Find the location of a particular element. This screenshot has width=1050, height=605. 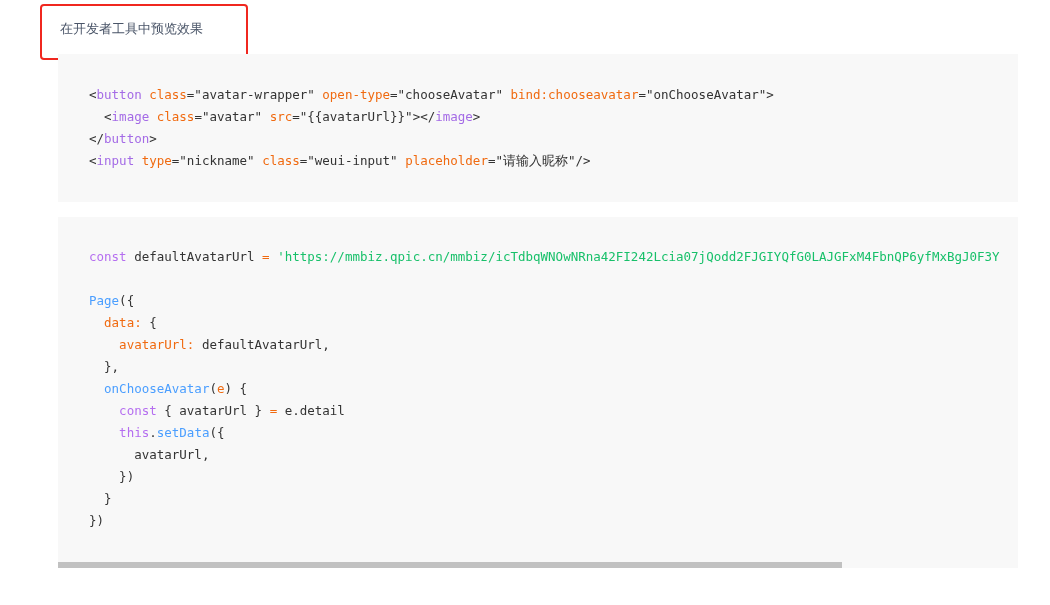

code-line: <image class="avatar" src="{{avatarUrl}}"></image> is located at coordinates (292, 117).